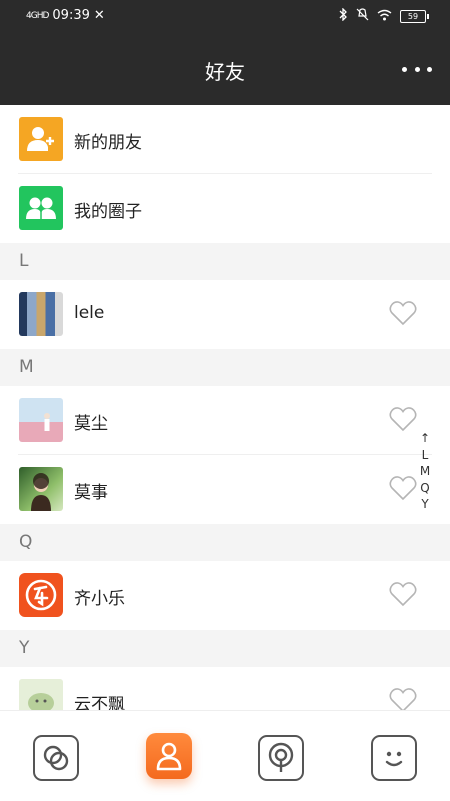 The height and width of the screenshot is (801, 450). I want to click on section-header-l: L, so click(225, 261).